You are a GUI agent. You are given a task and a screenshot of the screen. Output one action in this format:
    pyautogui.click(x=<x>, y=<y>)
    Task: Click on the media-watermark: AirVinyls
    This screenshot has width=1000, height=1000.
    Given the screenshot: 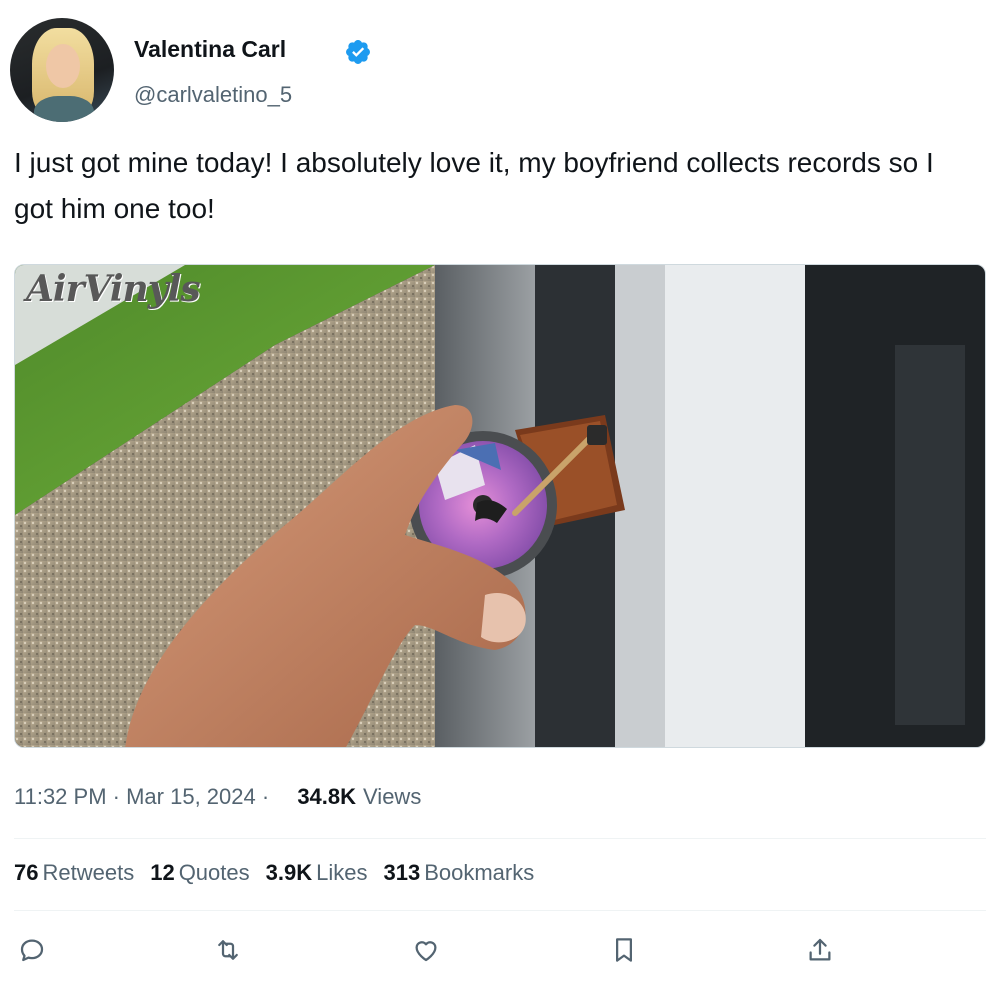 What is the action you would take?
    pyautogui.click(x=113, y=289)
    